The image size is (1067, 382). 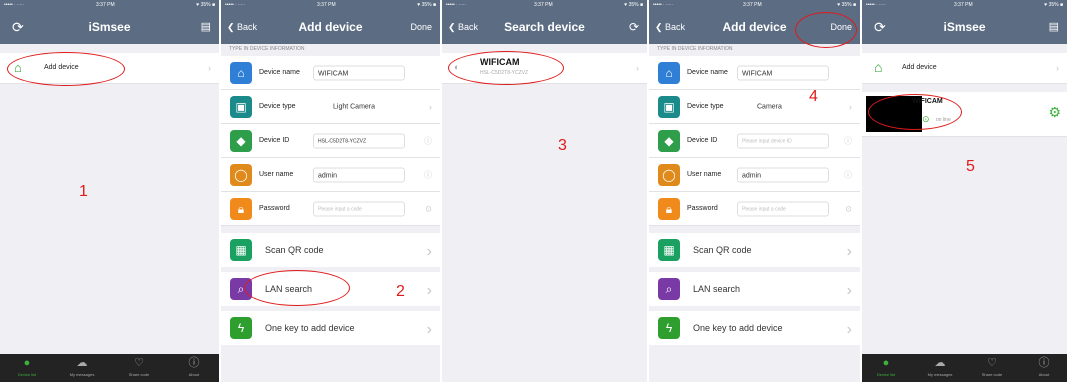 I want to click on done-button: Done, so click(x=421, y=27).